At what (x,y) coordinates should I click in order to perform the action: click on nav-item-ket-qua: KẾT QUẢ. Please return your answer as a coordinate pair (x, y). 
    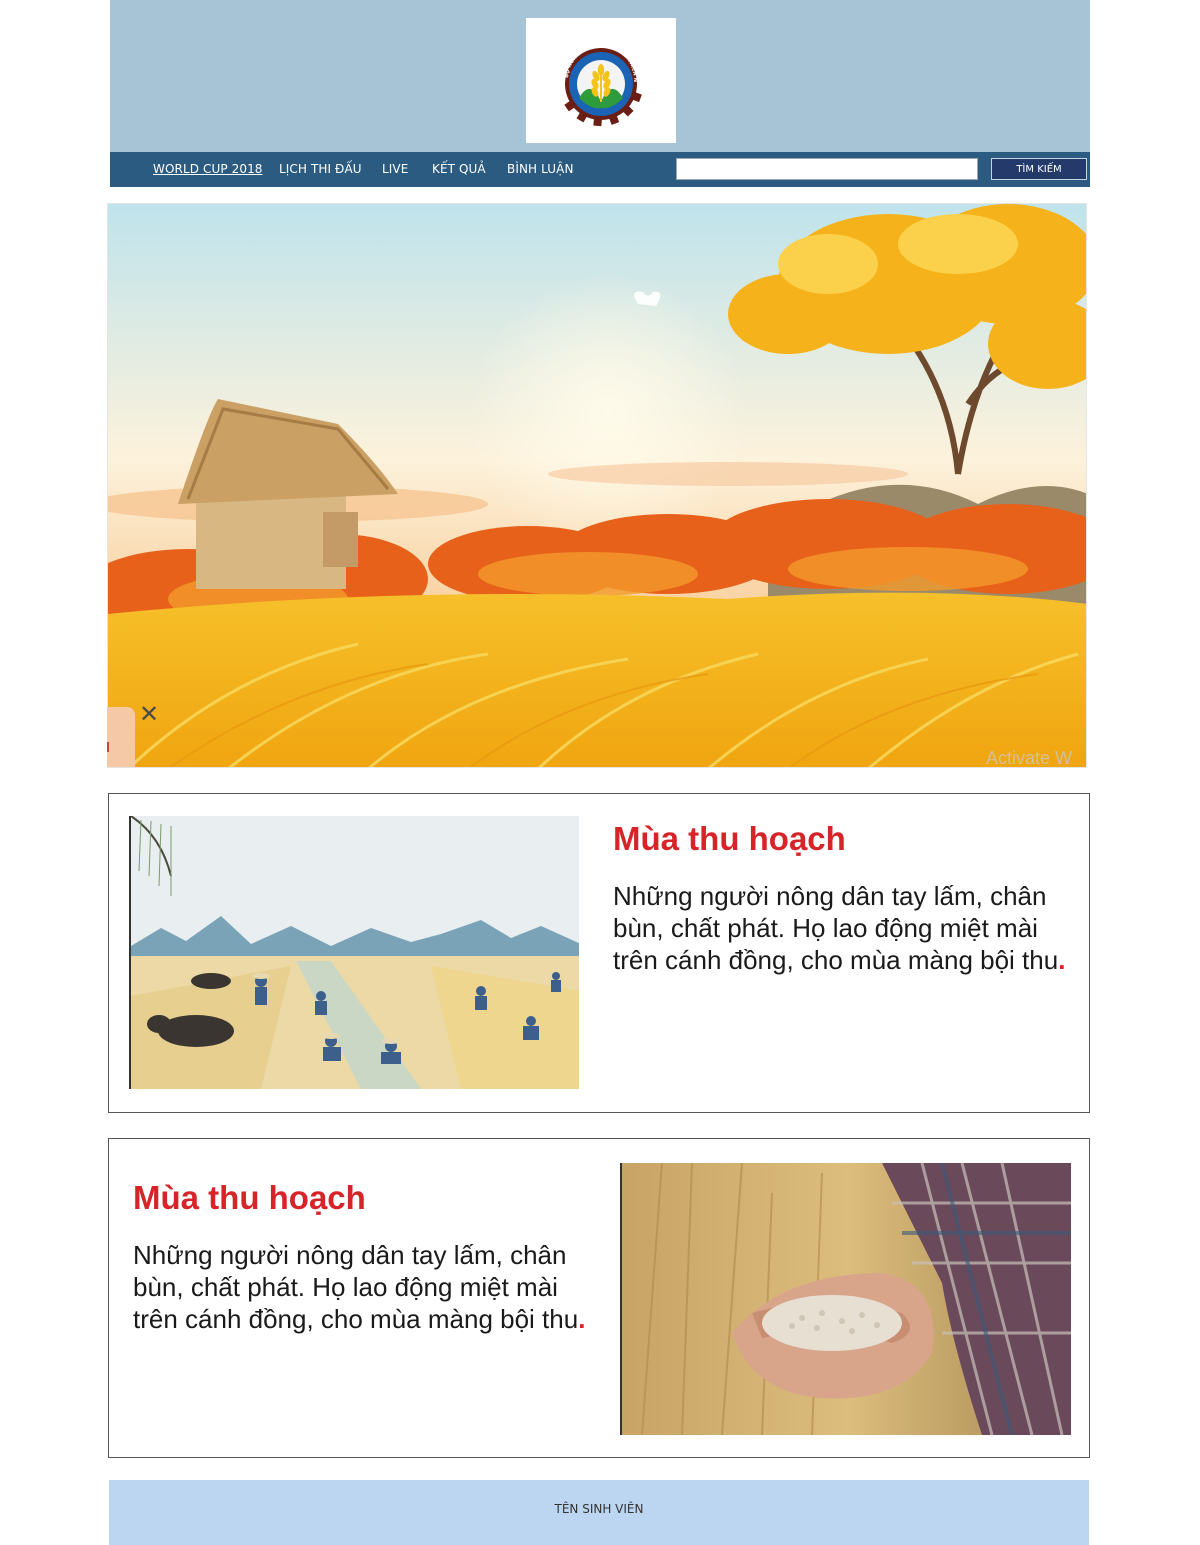
    Looking at the image, I should click on (459, 169).